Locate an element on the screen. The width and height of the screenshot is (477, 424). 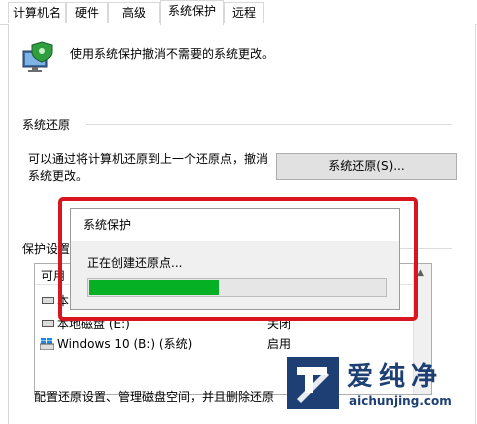
tab-advanced: 高级 is located at coordinates (134, 12).